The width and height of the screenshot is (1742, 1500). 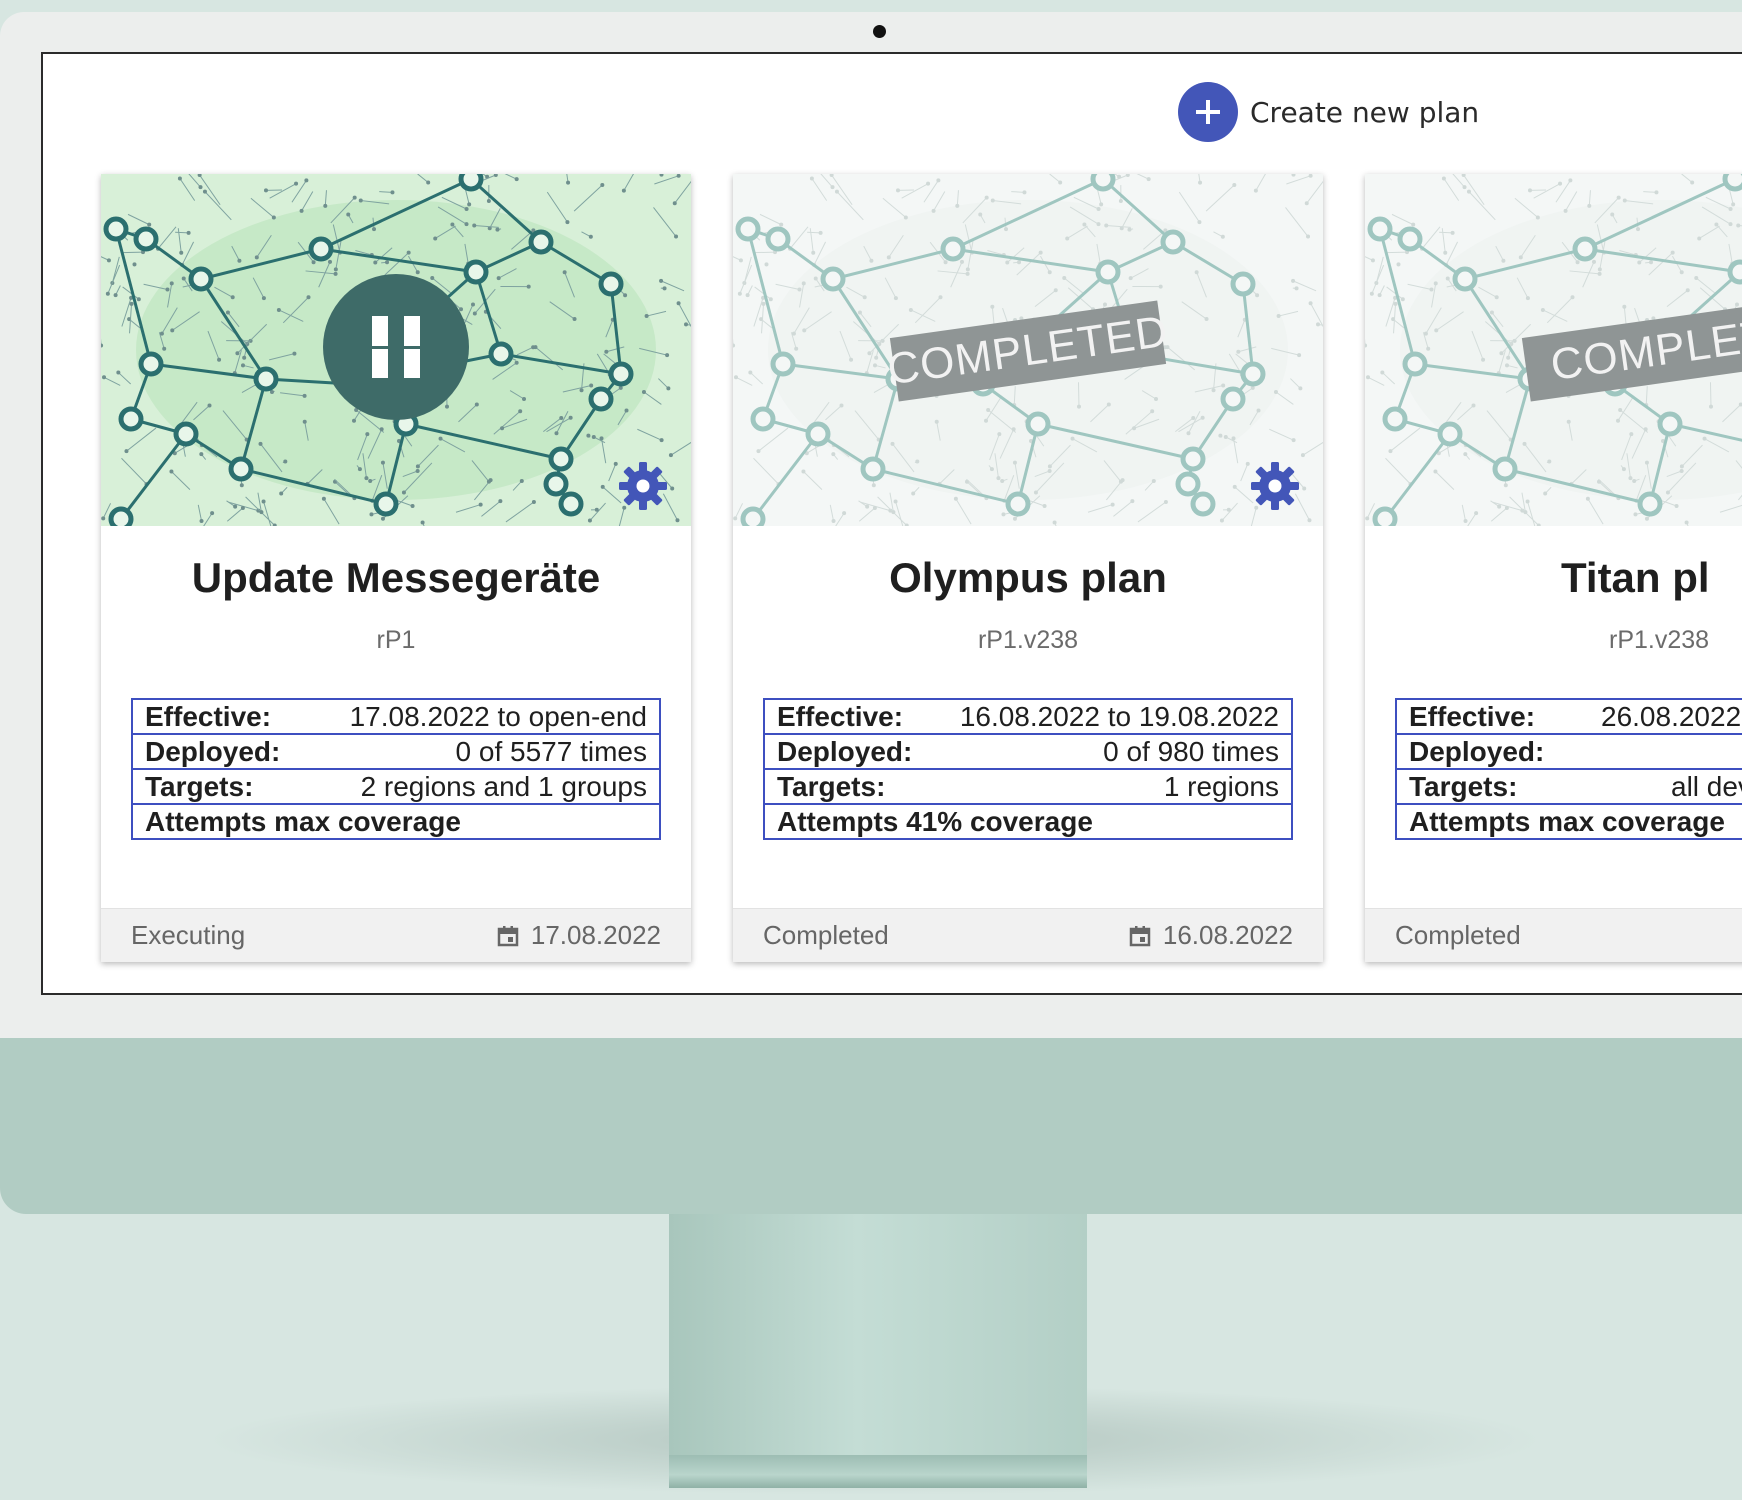 I want to click on table-row: Effective:17.08.2022 to open-end, so click(x=396, y=716).